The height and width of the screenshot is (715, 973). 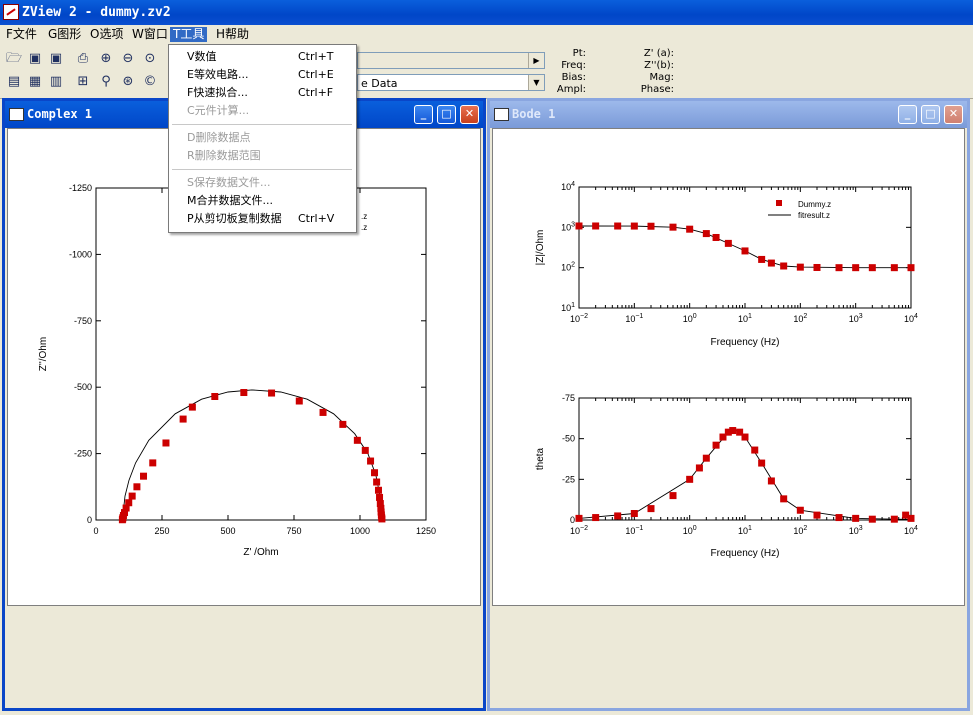 I want to click on menu-item-equivalent-circuit: E等效电路... Ctrl+E, so click(x=260, y=75).